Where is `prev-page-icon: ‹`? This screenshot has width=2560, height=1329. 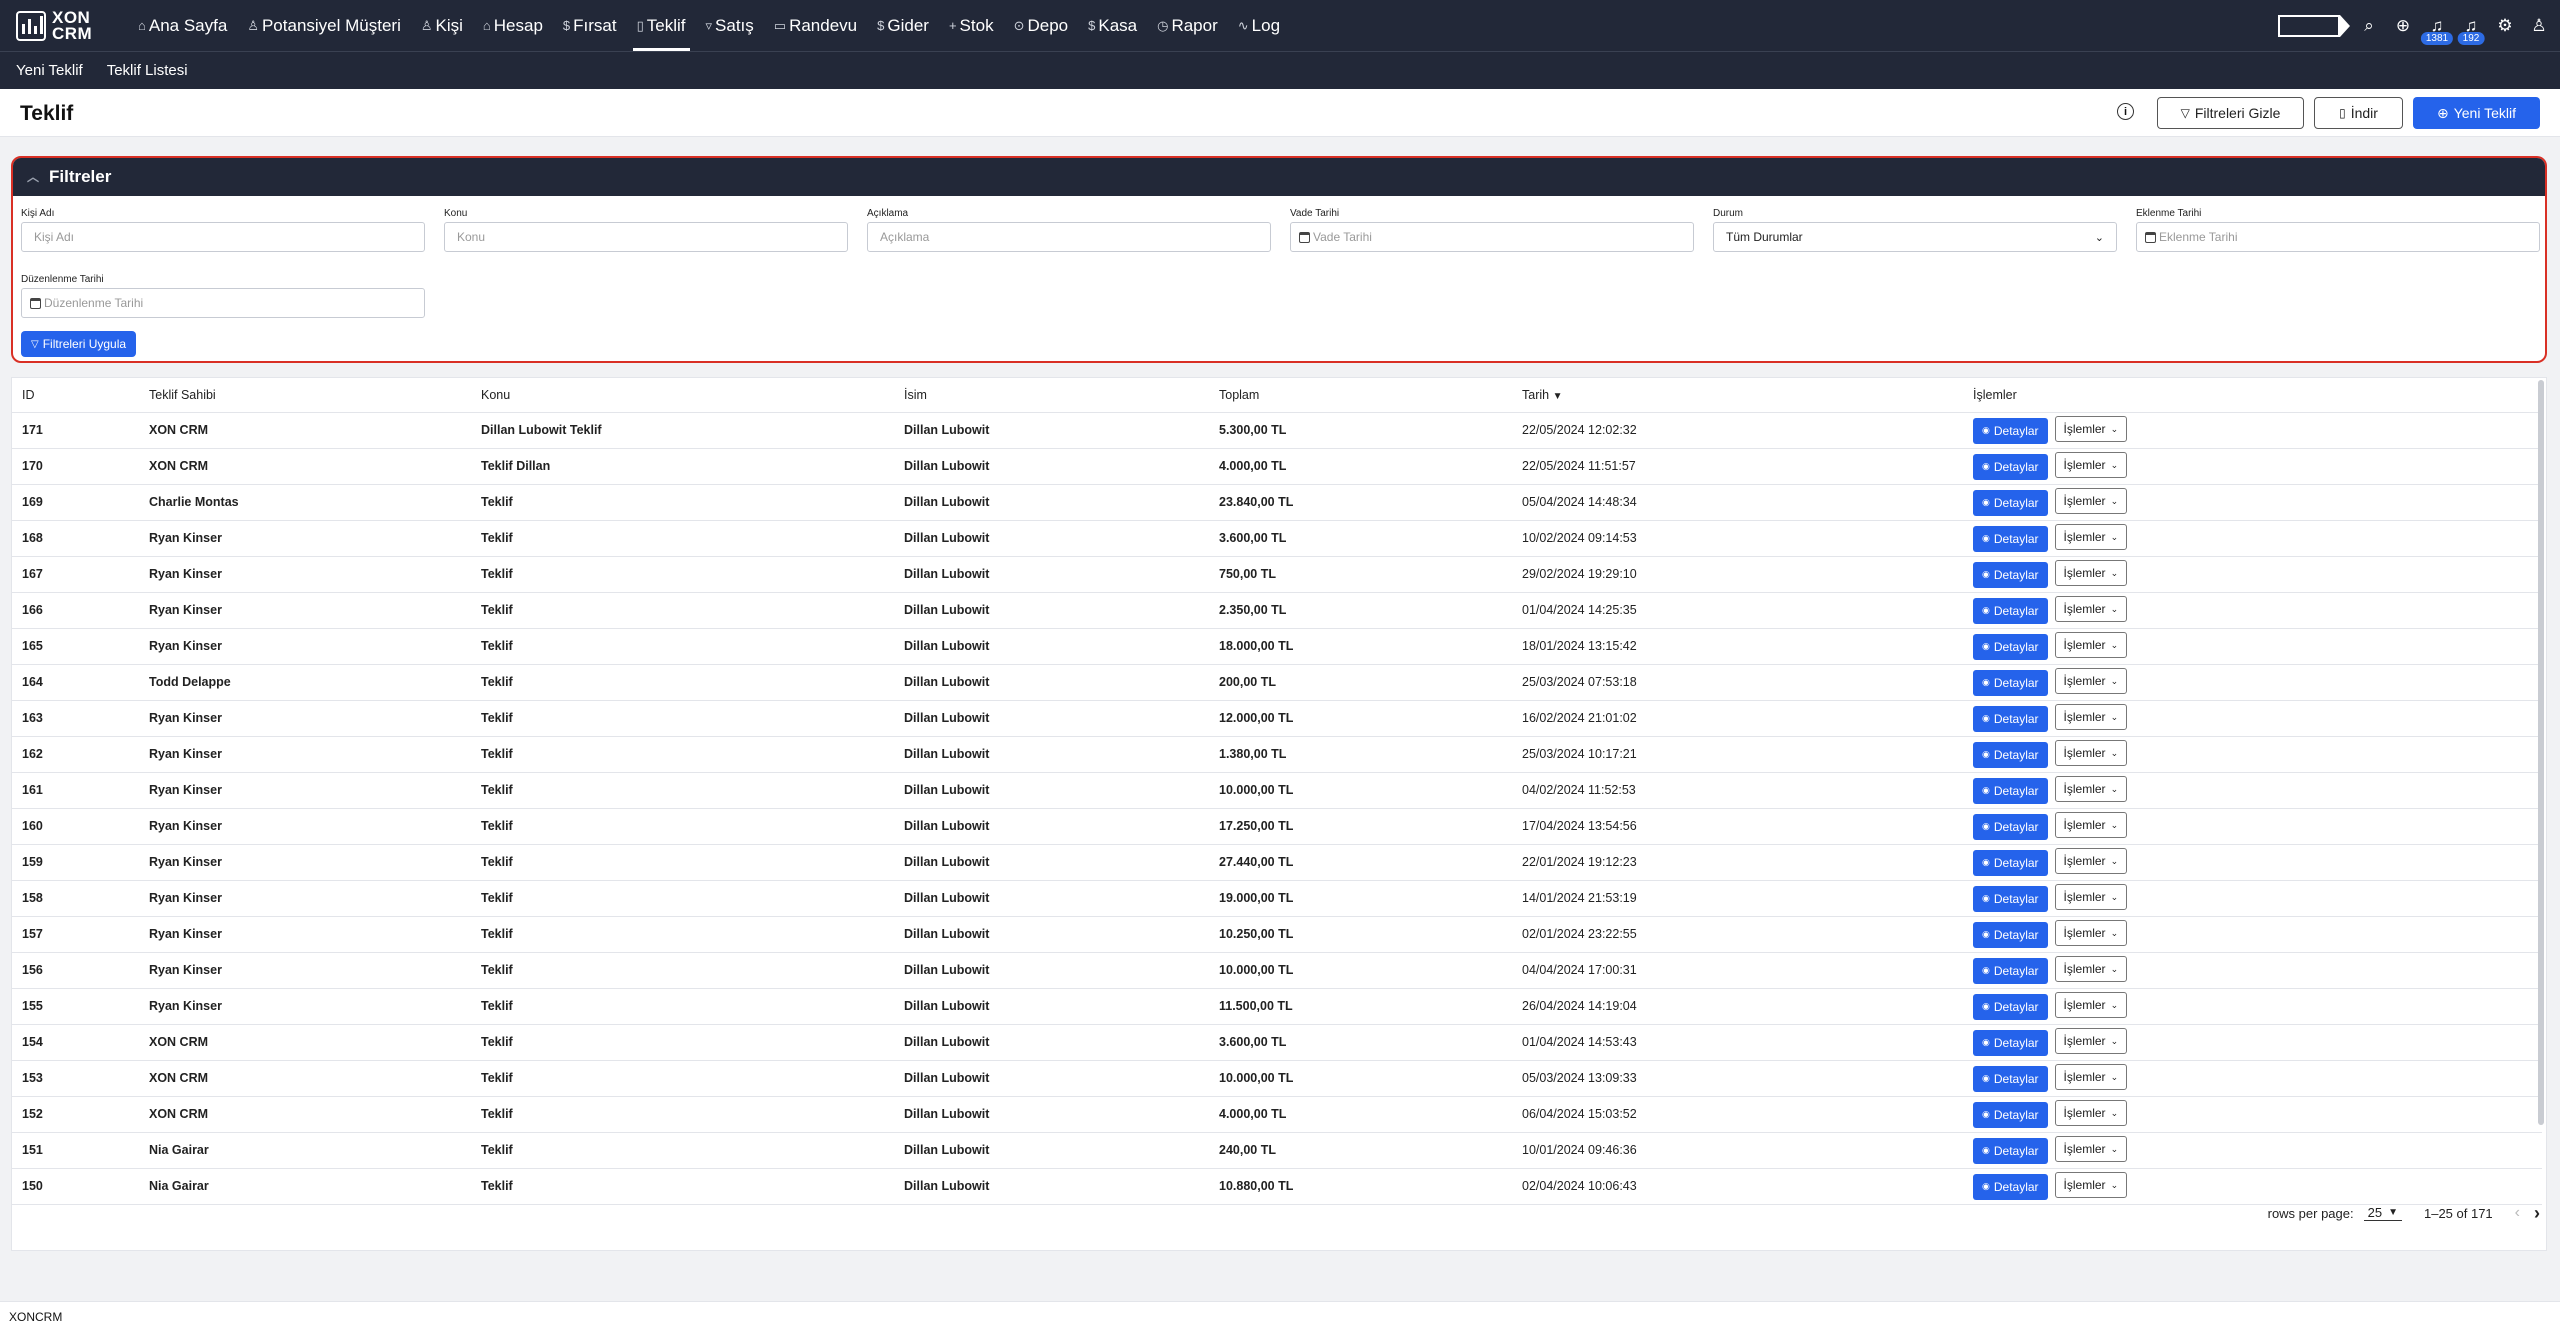 prev-page-icon: ‹ is located at coordinates (2517, 1213).